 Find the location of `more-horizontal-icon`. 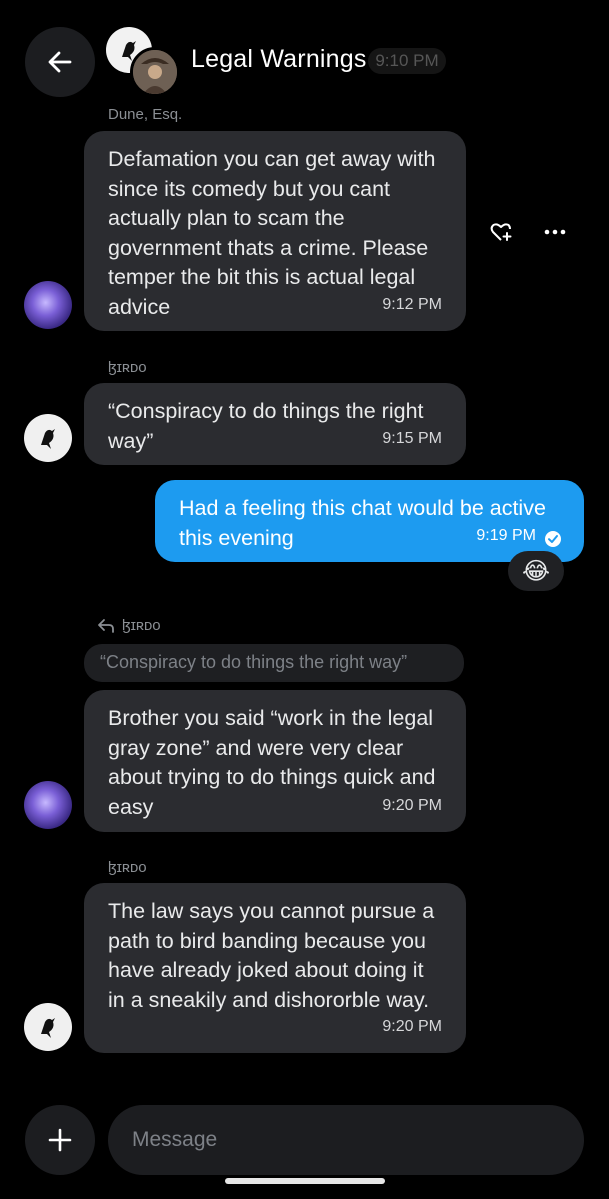

more-horizontal-icon is located at coordinates (555, 232).